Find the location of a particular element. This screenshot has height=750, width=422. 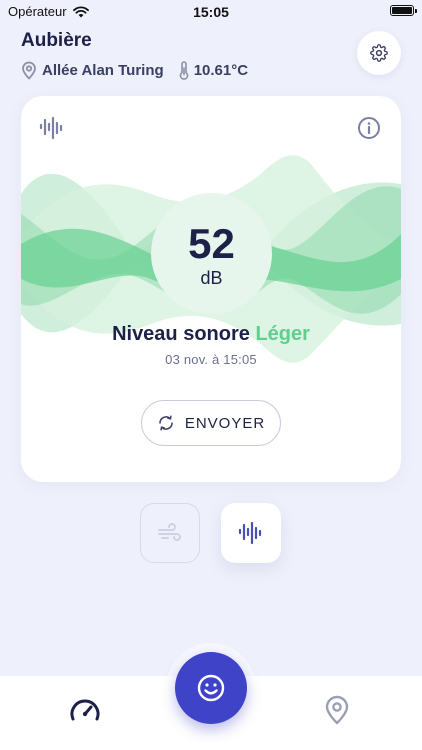

settings-button is located at coordinates (379, 53).